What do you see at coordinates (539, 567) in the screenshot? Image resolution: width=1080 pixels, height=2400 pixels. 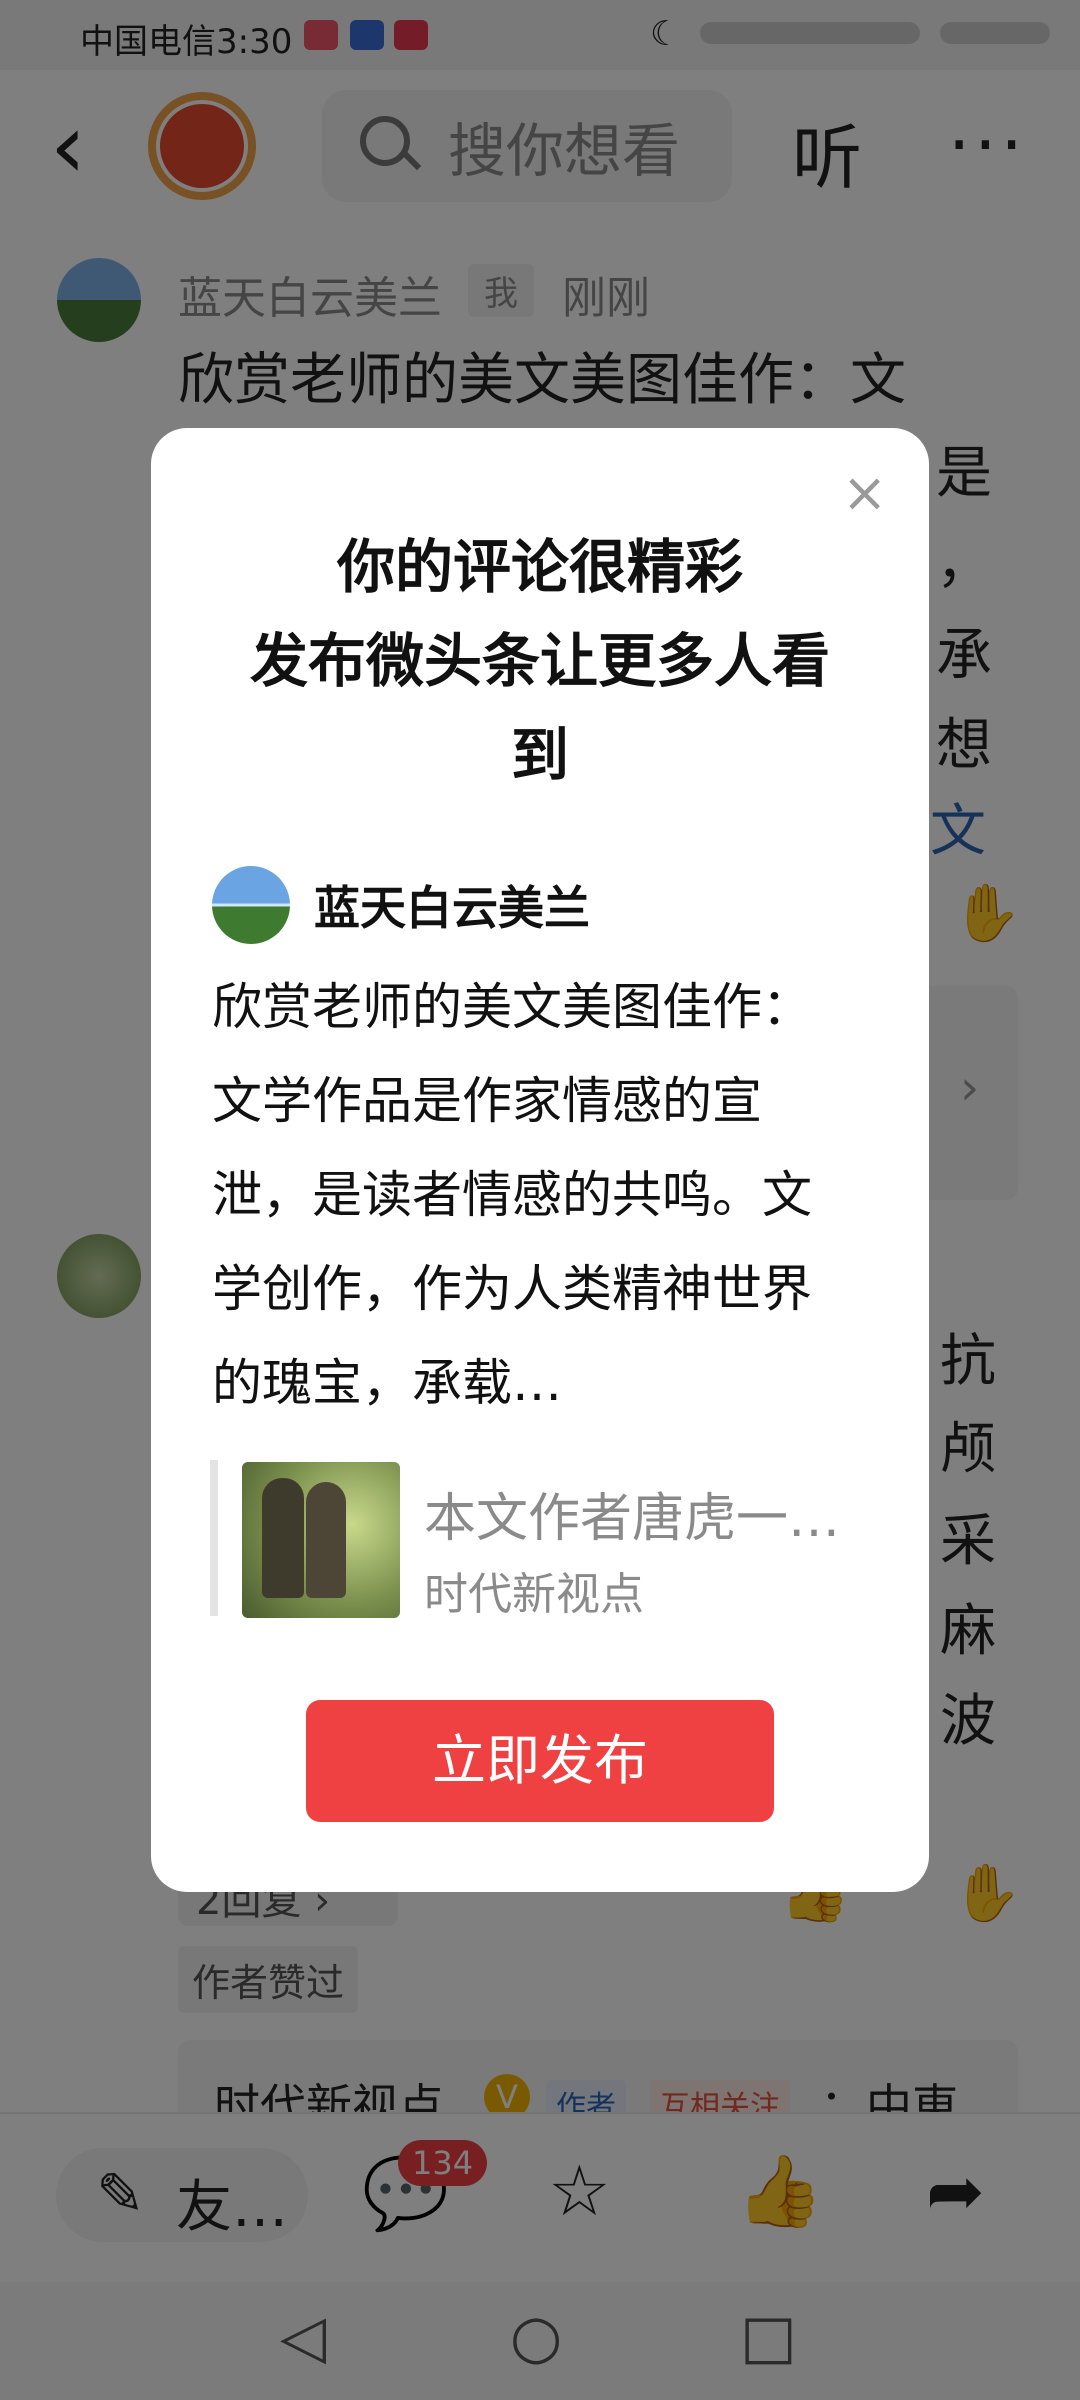 I see `dialog-title-line: 你的评论很精彩` at bounding box center [539, 567].